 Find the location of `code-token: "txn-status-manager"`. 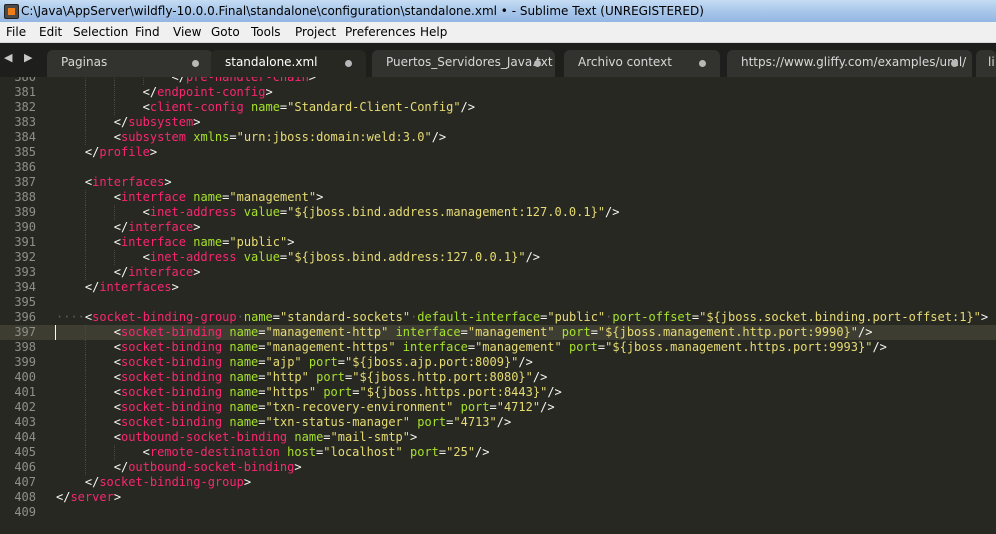

code-token: "txn-status-manager" is located at coordinates (338, 422).